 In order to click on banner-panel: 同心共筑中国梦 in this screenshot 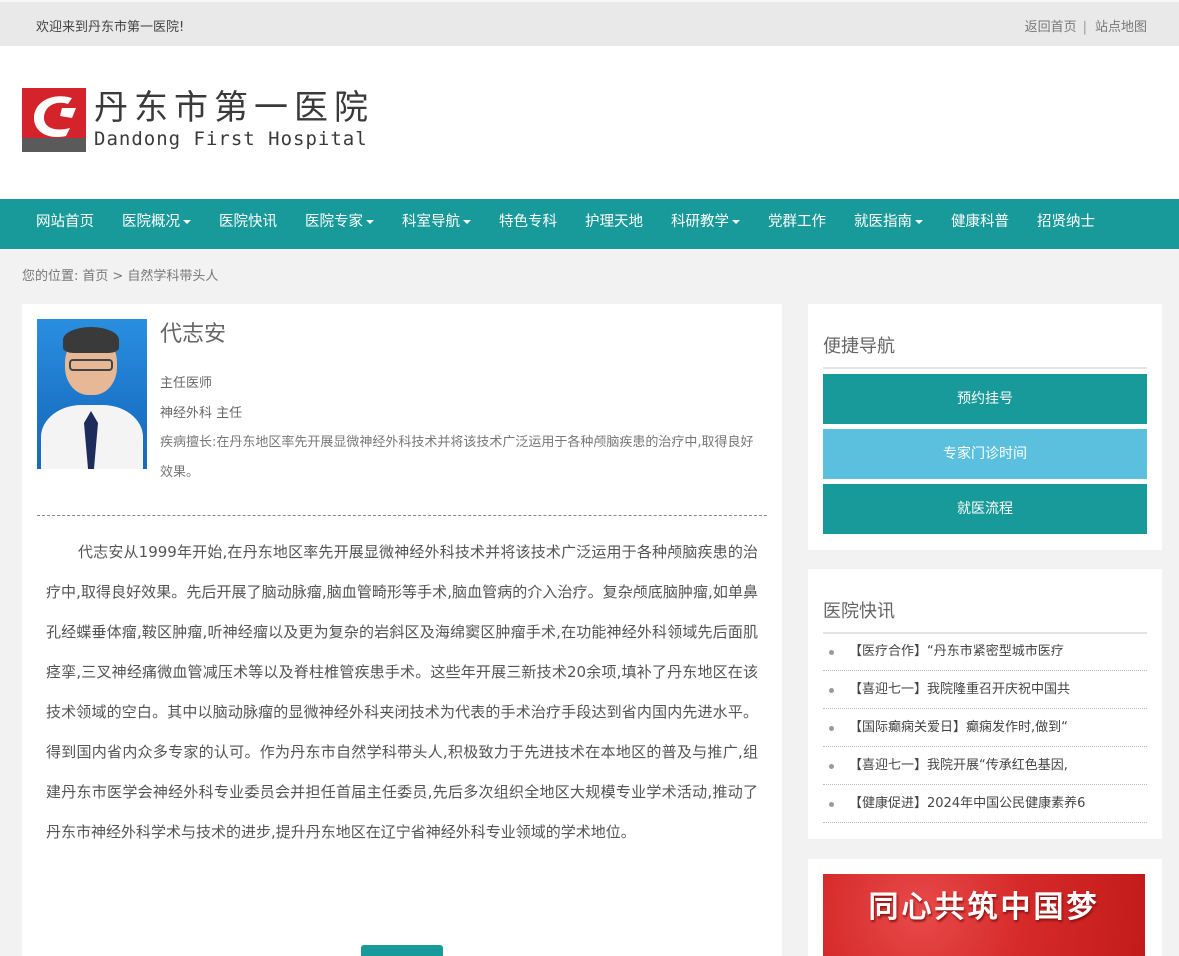, I will do `click(985, 907)`.